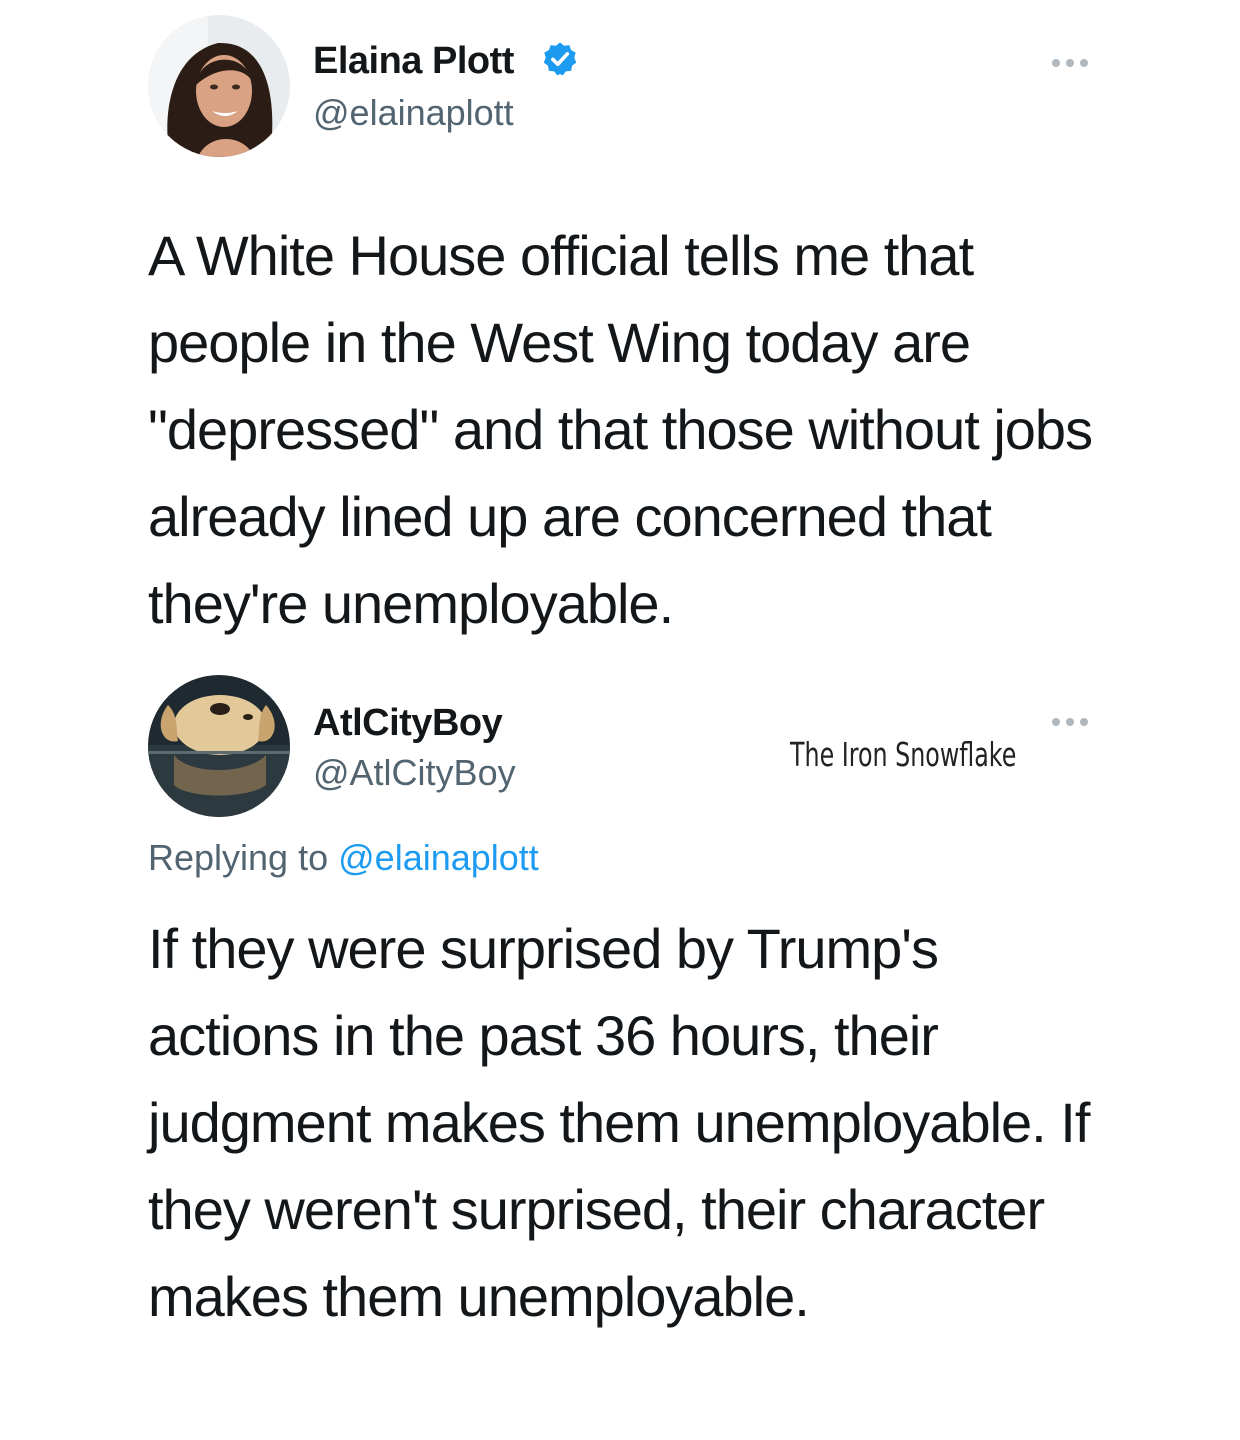 This screenshot has height=1440, width=1240. What do you see at coordinates (903, 754) in the screenshot?
I see `watermark-text: The Iron Snowflake` at bounding box center [903, 754].